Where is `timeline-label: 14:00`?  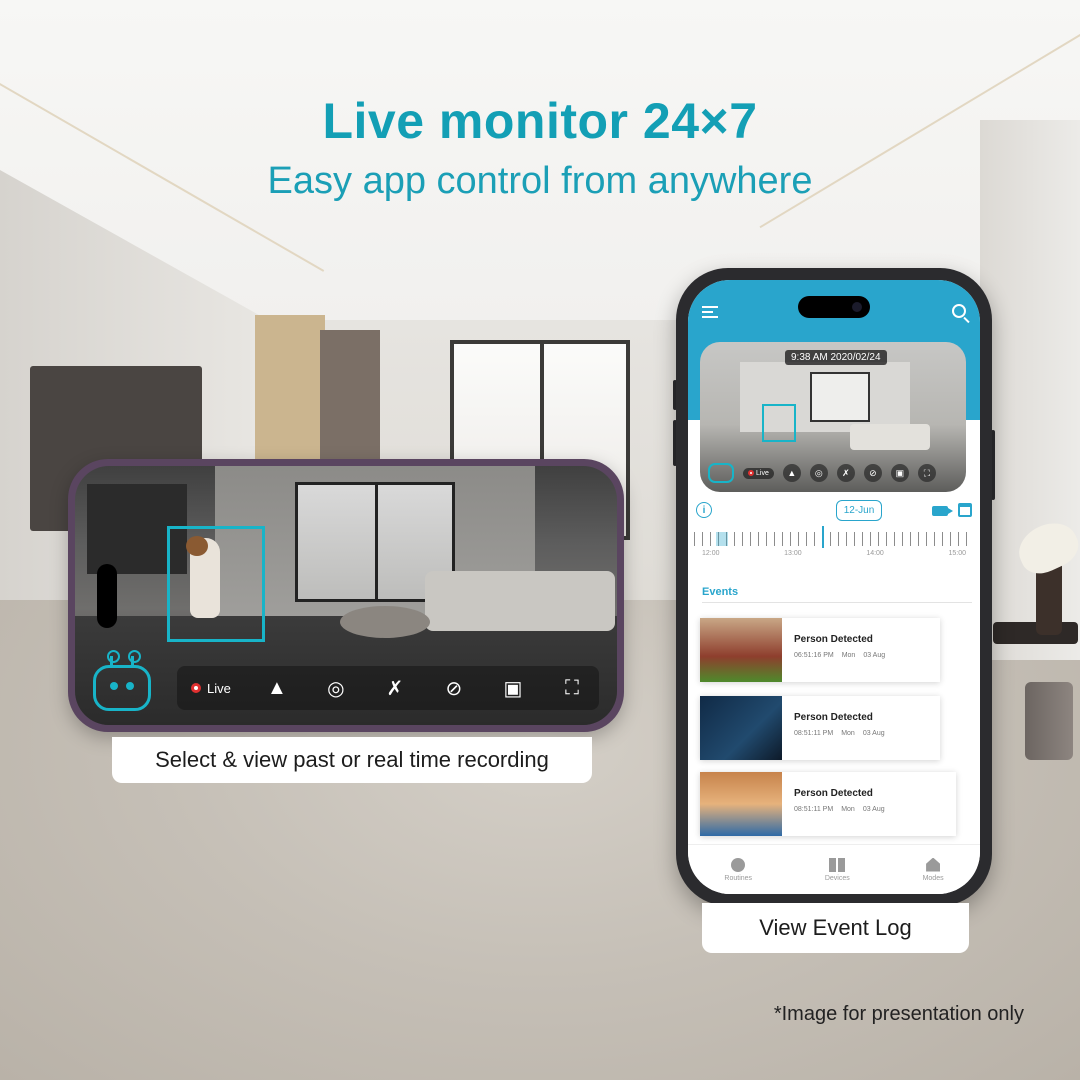 timeline-label: 14:00 is located at coordinates (875, 553).